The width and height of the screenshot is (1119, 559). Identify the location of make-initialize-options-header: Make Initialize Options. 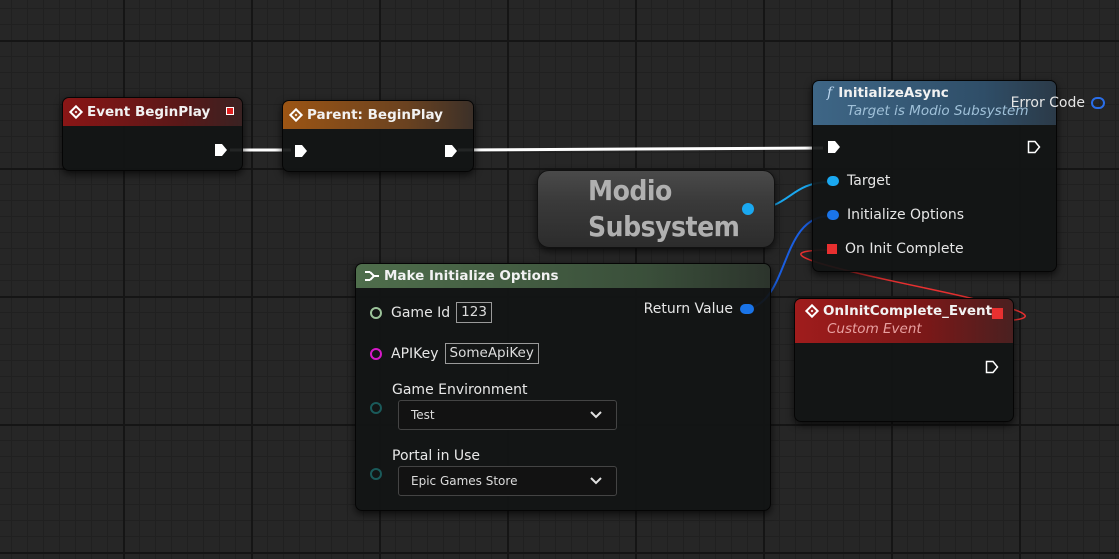
(563, 276).